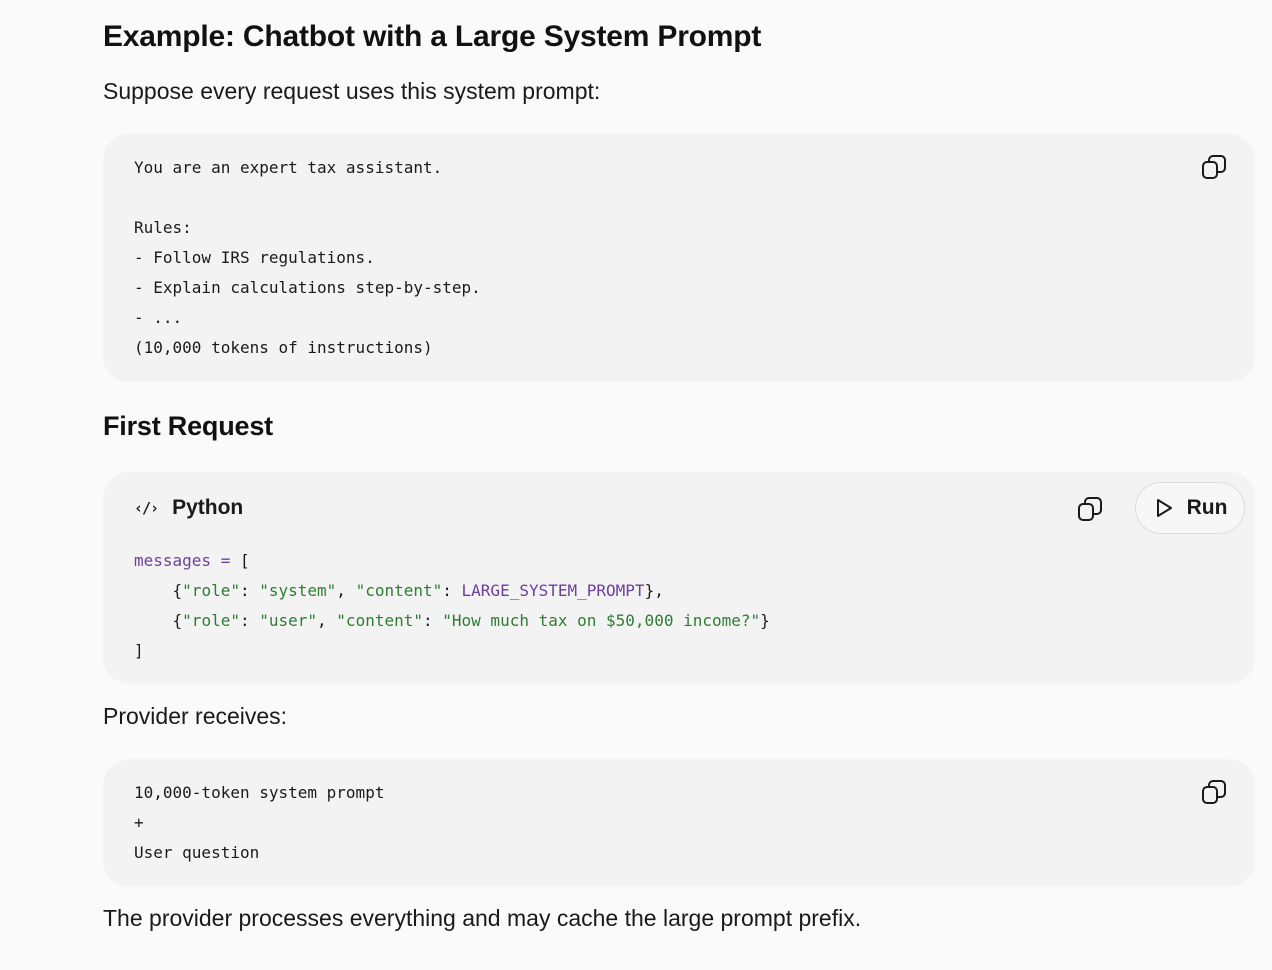 The height and width of the screenshot is (970, 1272). Describe the element at coordinates (244, 560) in the screenshot. I see `code-bracket: [` at that location.